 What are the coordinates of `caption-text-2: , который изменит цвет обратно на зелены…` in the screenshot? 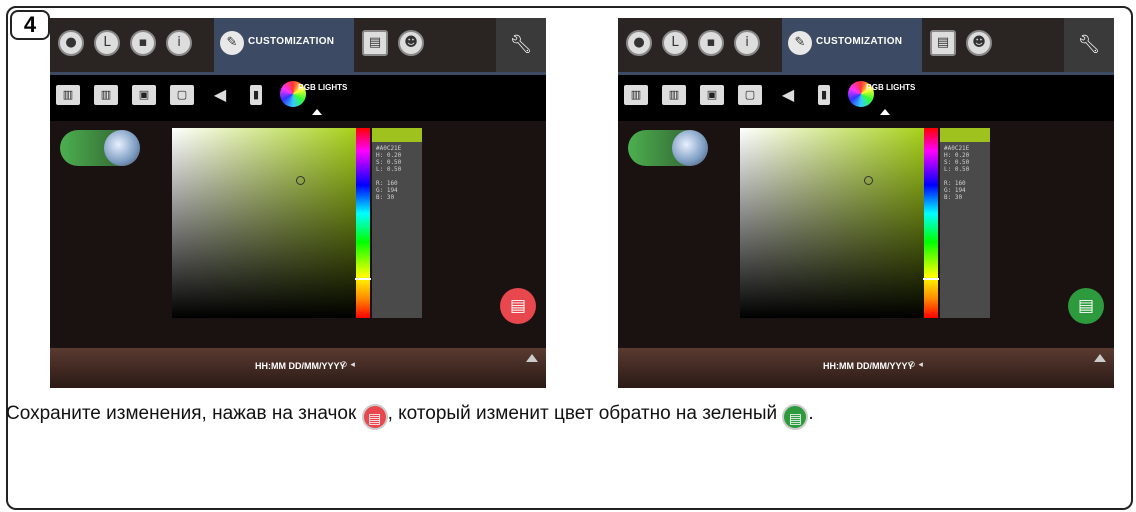 It's located at (585, 413).